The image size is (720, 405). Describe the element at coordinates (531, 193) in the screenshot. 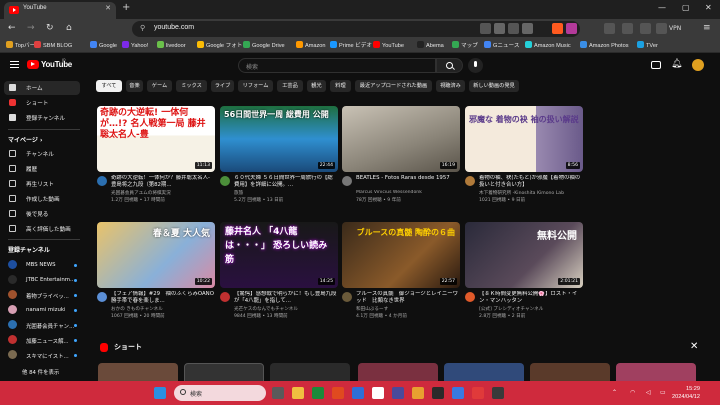

I see `video-channel-name: 木下着物研究所 -Kinoshita Kimono Lab` at that location.